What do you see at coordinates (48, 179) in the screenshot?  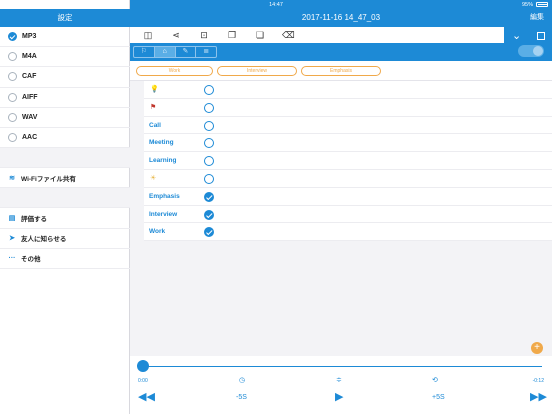 I see `wifi-sharing-label: Wi-Fiファイル共有` at bounding box center [48, 179].